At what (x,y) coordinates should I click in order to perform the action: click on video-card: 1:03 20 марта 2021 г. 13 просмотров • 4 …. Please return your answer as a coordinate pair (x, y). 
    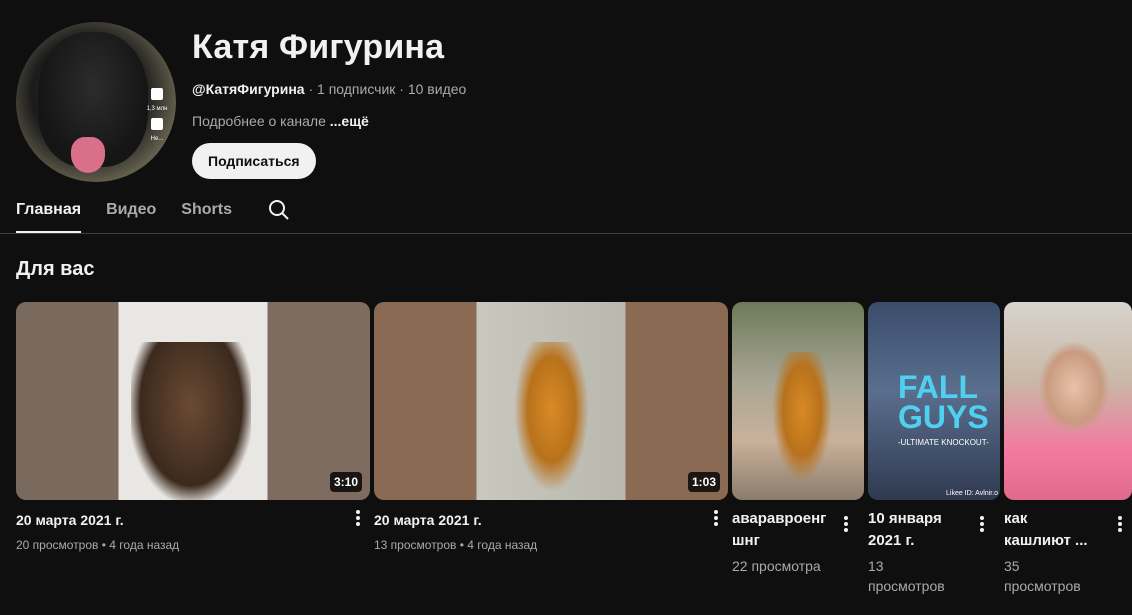
    Looking at the image, I should click on (551, 427).